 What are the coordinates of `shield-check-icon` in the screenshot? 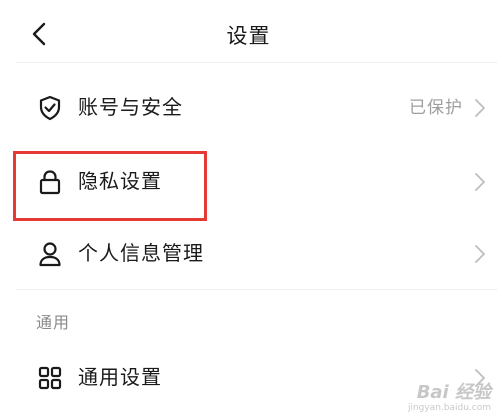 It's located at (50, 108).